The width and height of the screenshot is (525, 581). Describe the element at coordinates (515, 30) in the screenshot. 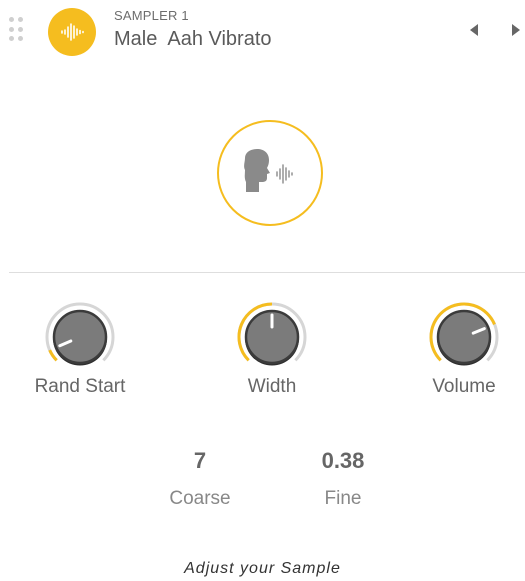

I see `triangle-right-icon` at that location.